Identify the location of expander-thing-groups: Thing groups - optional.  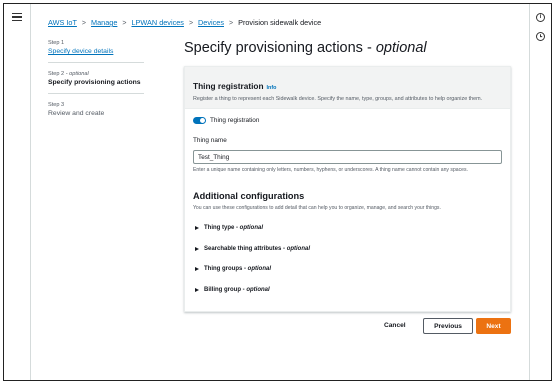
(233, 269).